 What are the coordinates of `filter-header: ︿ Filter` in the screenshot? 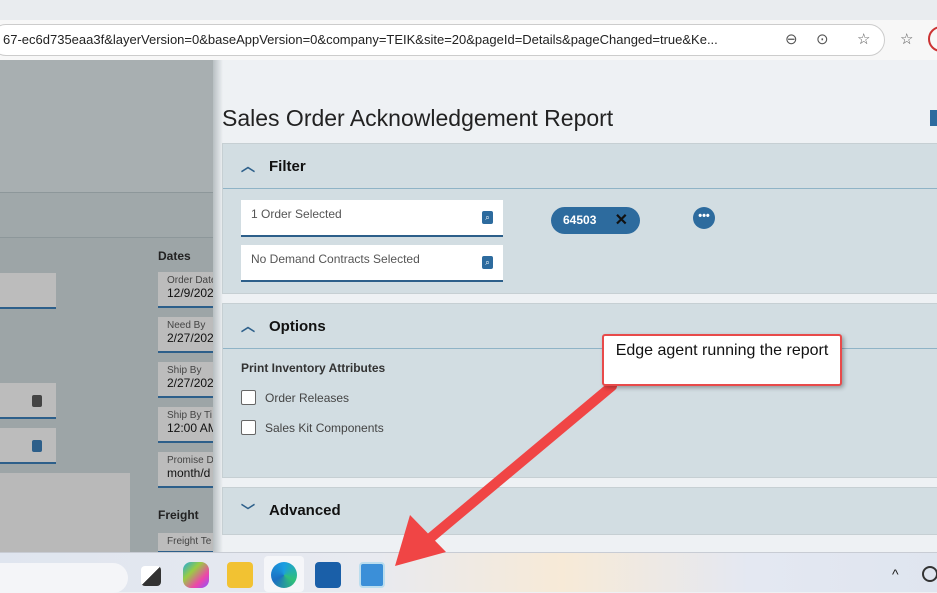 It's located at (580, 166).